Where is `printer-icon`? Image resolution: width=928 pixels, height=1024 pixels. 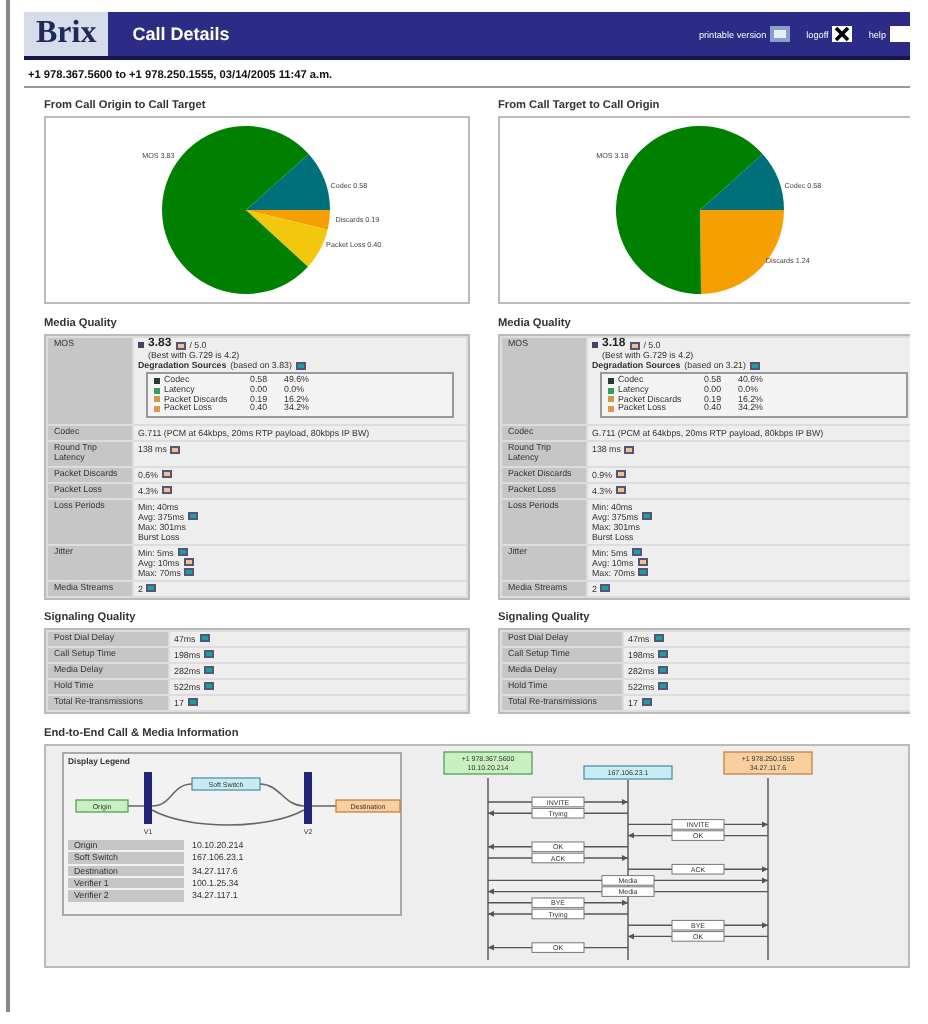
printer-icon is located at coordinates (780, 34).